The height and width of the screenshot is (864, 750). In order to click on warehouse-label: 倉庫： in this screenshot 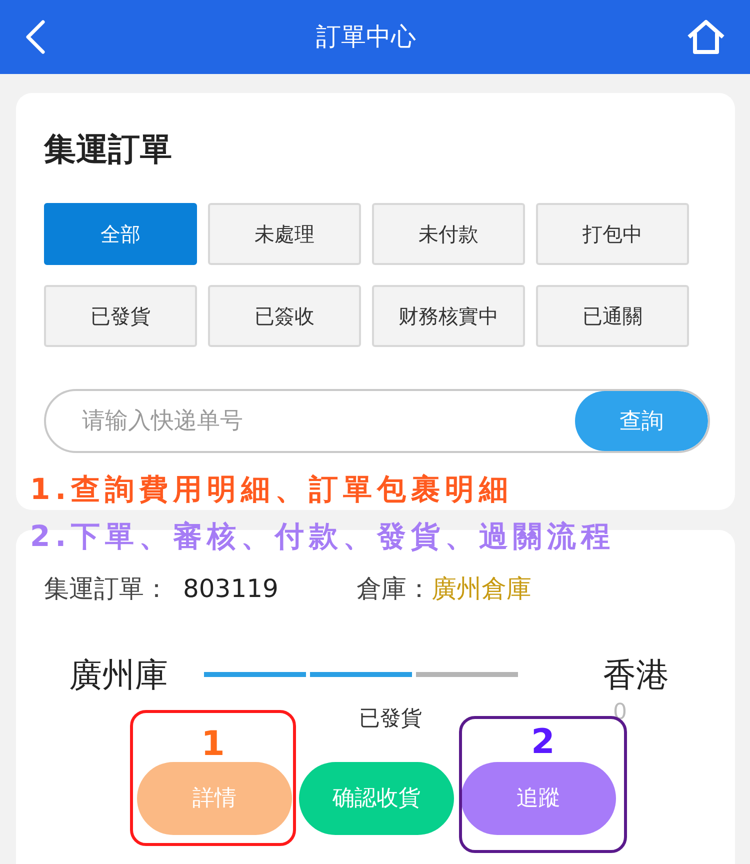, I will do `click(394, 589)`.